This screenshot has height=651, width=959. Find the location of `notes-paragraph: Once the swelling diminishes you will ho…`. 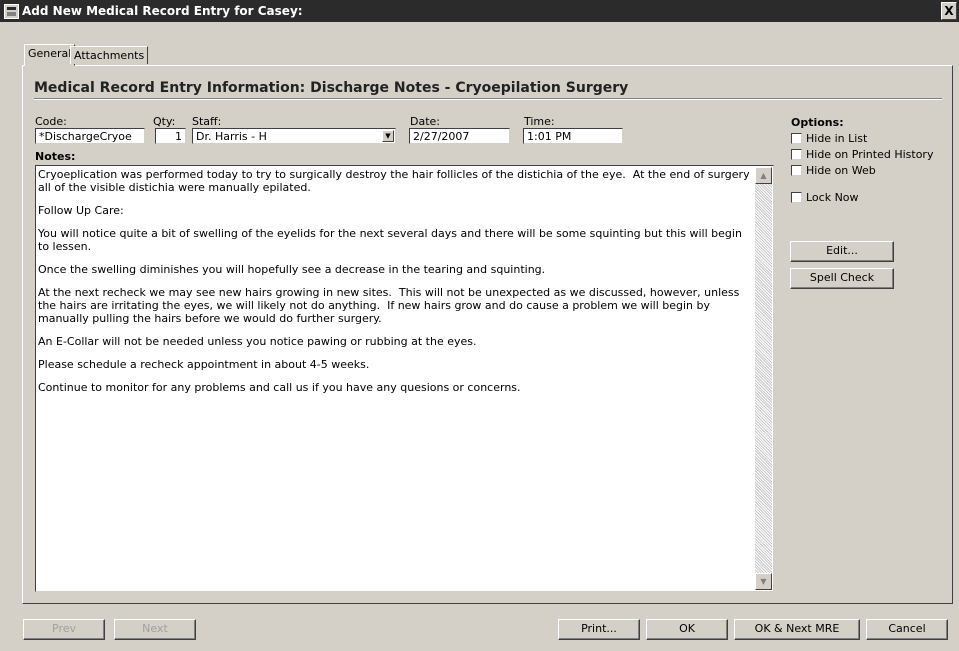

notes-paragraph: Once the swelling diminishes you will ho… is located at coordinates (292, 269).